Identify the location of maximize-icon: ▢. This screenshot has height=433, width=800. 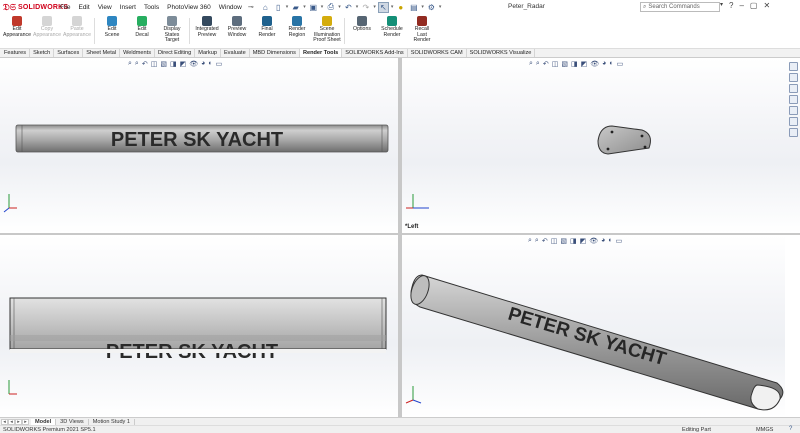
(754, 5).